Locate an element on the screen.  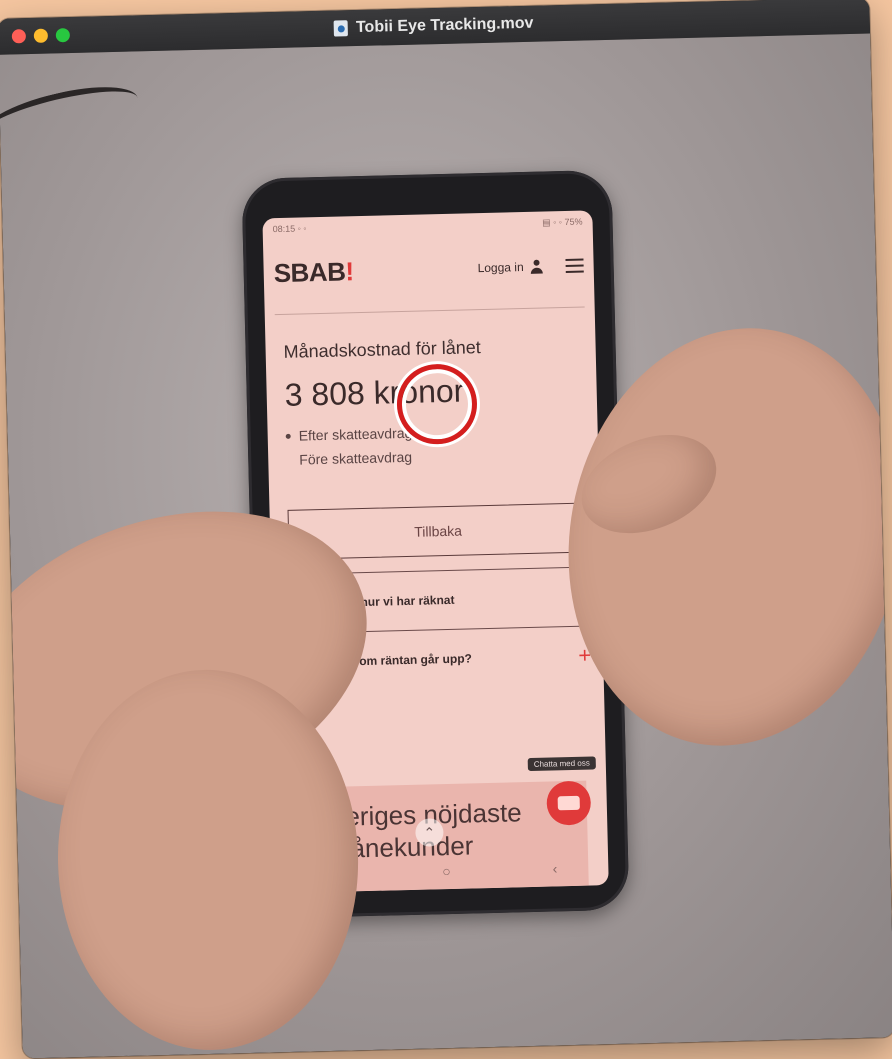
tax-option-label: Före skatteavdrag is located at coordinates (356, 458).